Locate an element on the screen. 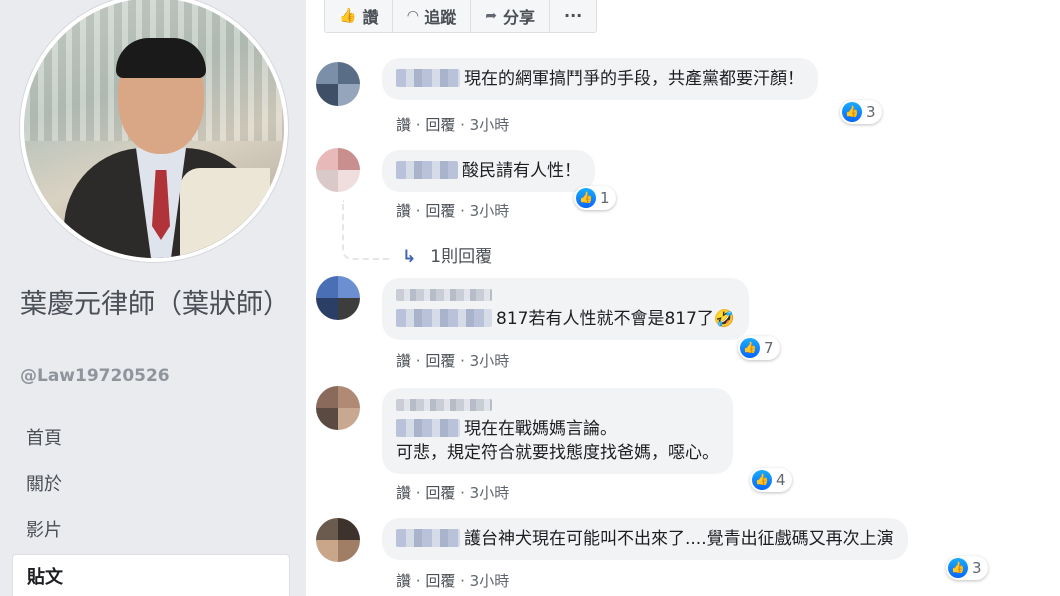  follow-label: 追蹤 is located at coordinates (440, 17).